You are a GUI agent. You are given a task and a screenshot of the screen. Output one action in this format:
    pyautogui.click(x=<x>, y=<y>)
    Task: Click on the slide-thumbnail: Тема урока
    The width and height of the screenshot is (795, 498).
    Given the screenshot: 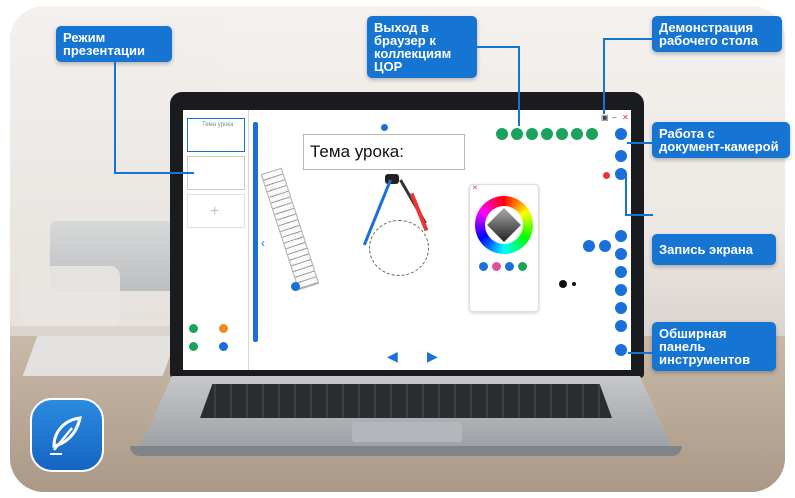 What is the action you would take?
    pyautogui.click(x=216, y=135)
    